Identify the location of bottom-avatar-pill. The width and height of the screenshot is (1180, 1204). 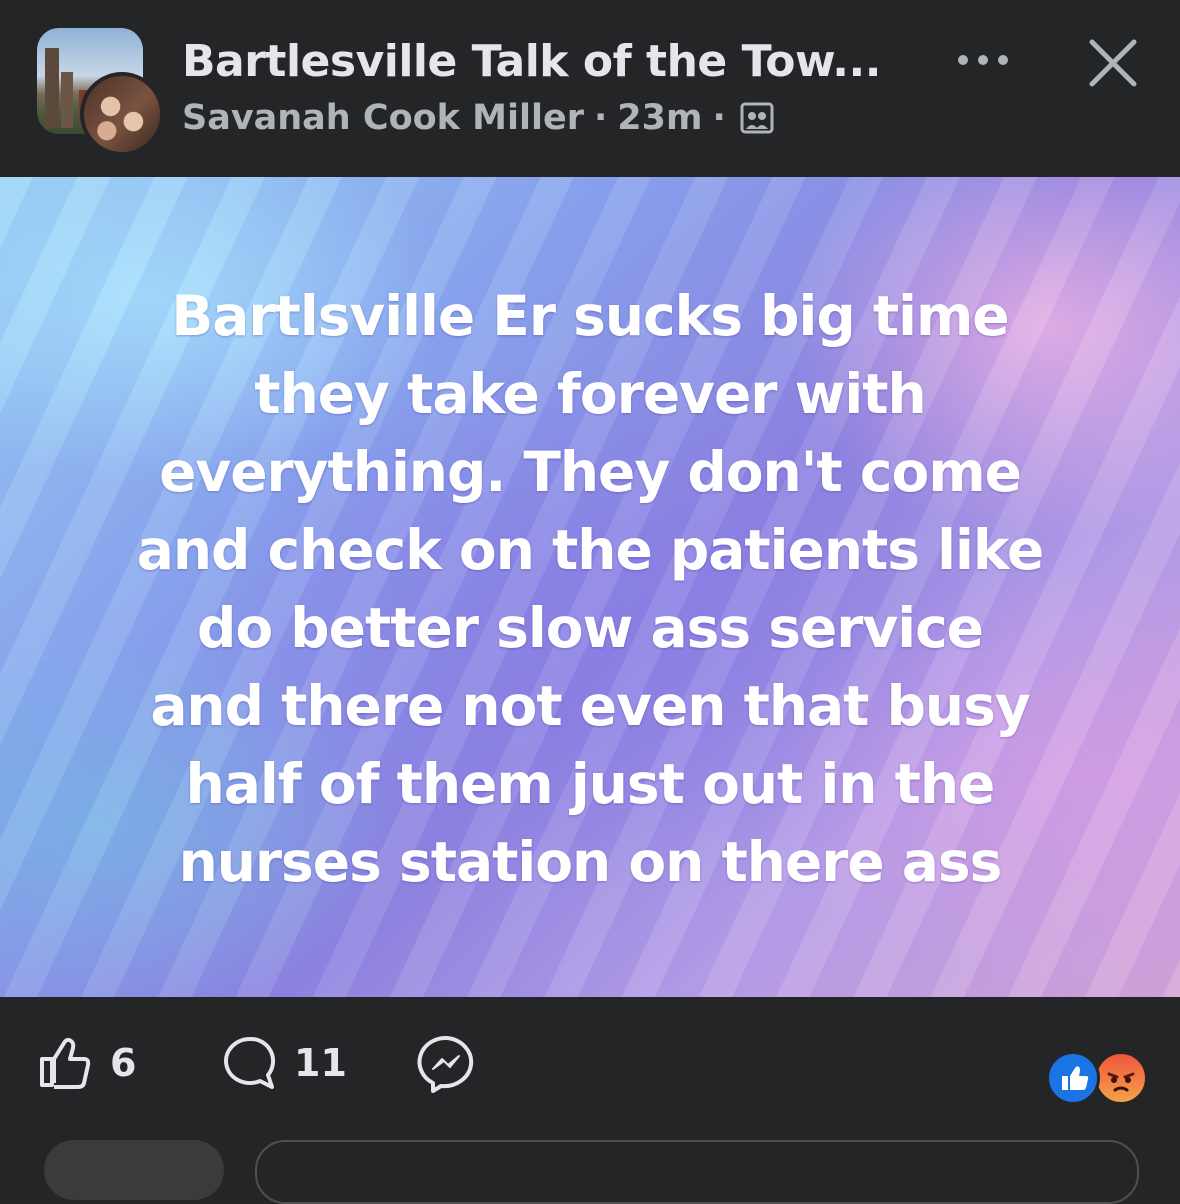
(134, 1170).